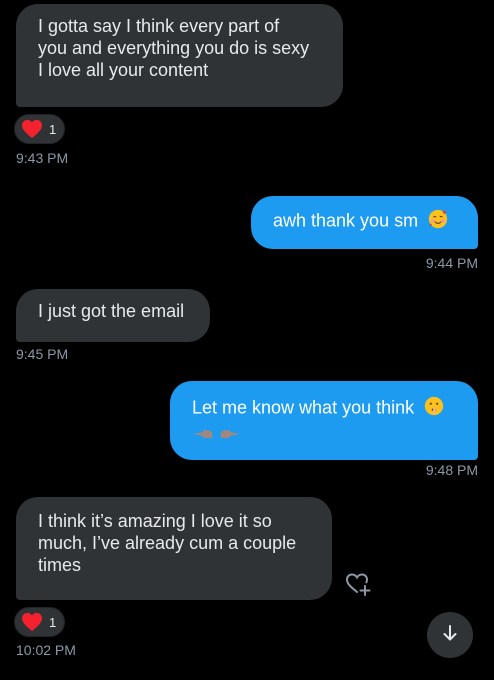 This screenshot has height=680, width=494. Describe the element at coordinates (346, 220) in the screenshot. I see `message-text: awh thank you sm` at that location.